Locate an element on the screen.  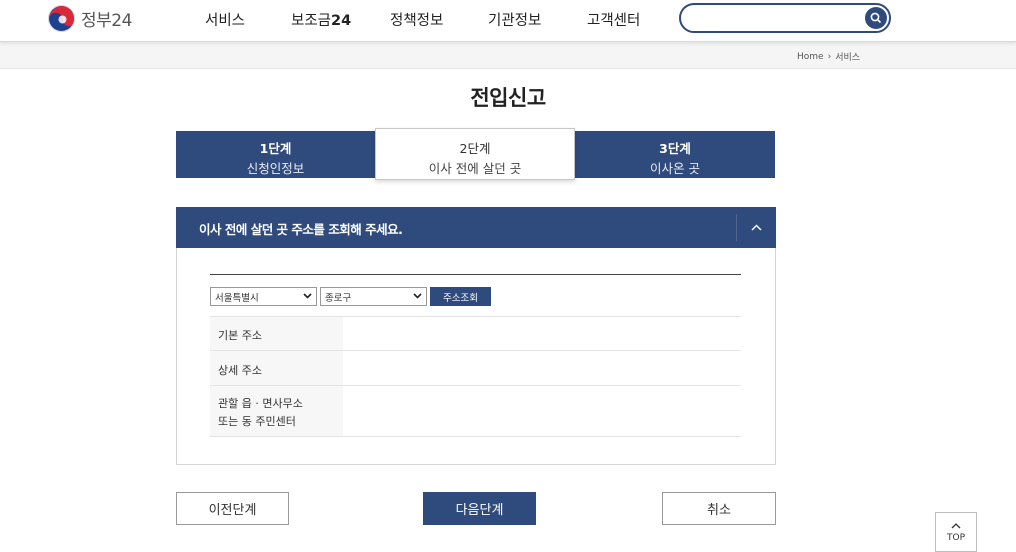
logo-text: 정부24 is located at coordinates (106, 20).